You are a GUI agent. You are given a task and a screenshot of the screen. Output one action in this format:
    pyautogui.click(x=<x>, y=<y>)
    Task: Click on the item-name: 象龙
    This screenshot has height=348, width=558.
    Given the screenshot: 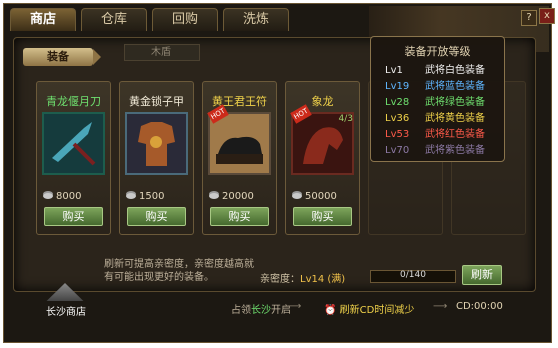 What is the action you would take?
    pyautogui.click(x=322, y=101)
    